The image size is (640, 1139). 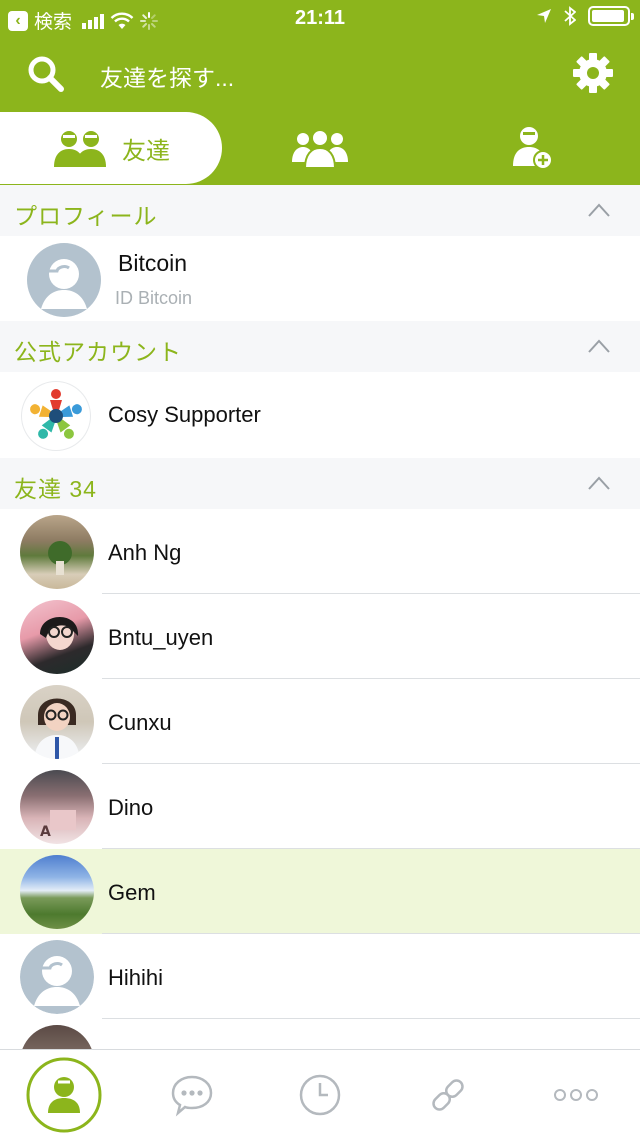 I want to click on battery-icon, so click(x=611, y=16).